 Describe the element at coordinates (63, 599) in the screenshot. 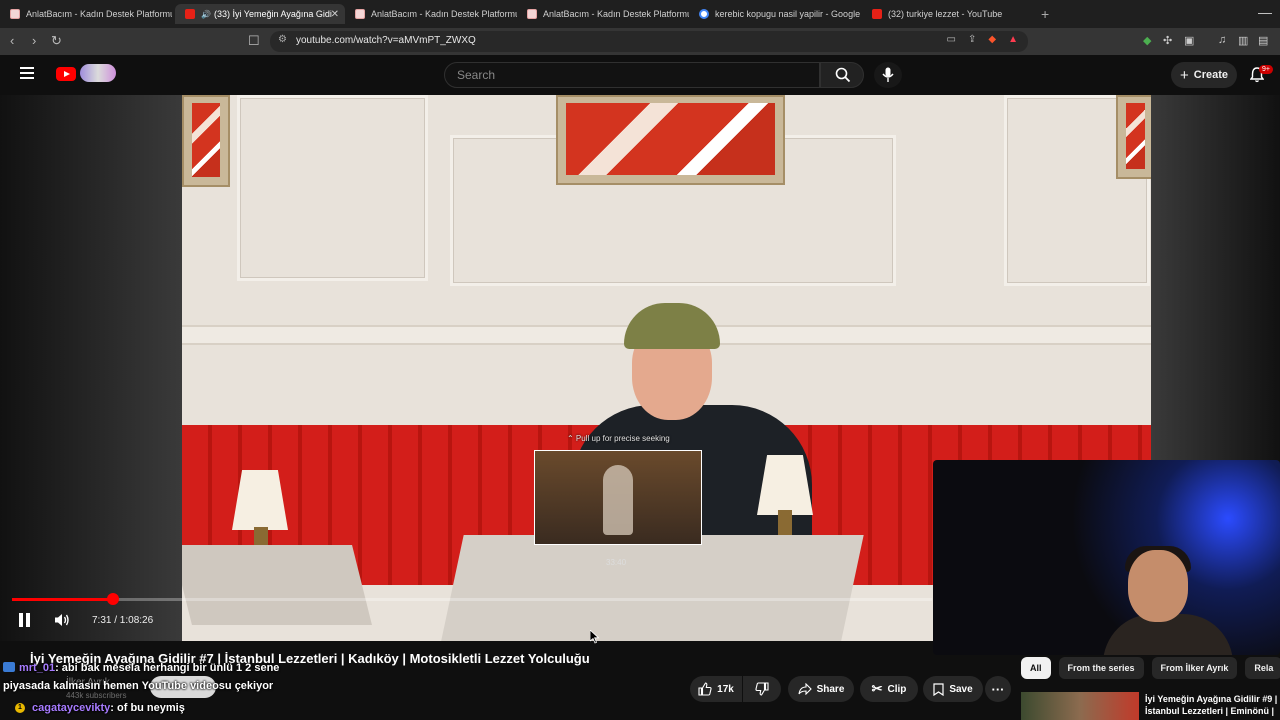

I see `progress-played` at that location.